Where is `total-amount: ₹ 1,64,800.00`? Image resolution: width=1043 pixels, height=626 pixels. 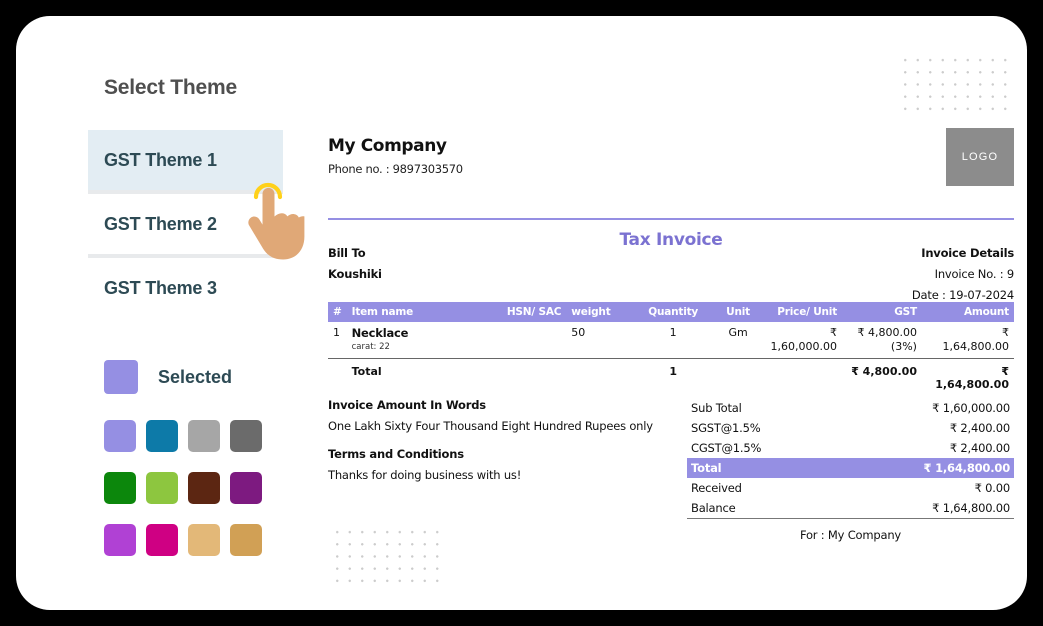 total-amount: ₹ 1,64,800.00 is located at coordinates (968, 378).